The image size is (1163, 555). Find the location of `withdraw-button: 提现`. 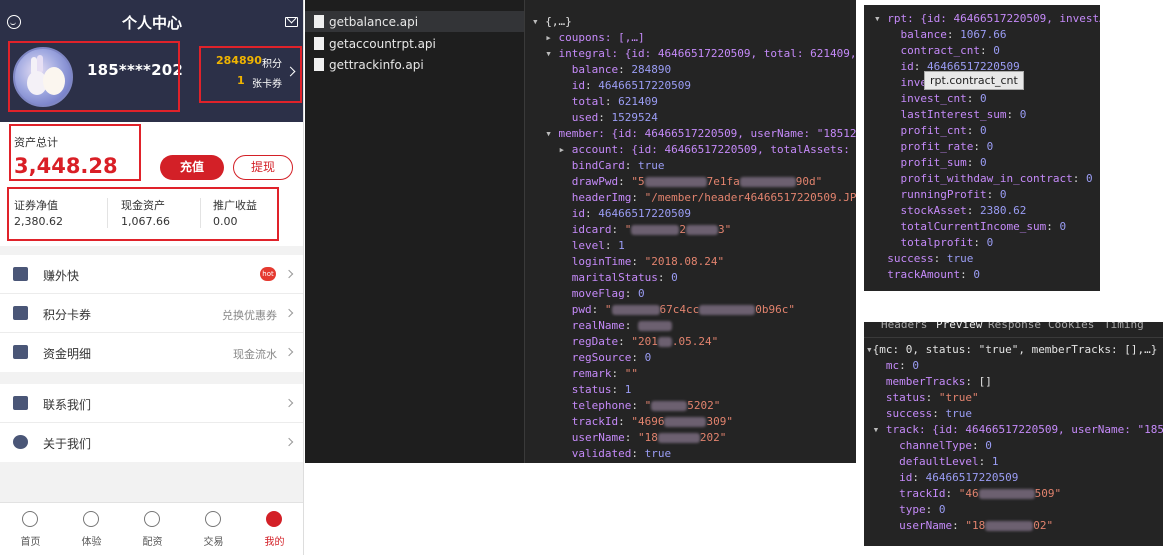

withdraw-button: 提现 is located at coordinates (263, 167).